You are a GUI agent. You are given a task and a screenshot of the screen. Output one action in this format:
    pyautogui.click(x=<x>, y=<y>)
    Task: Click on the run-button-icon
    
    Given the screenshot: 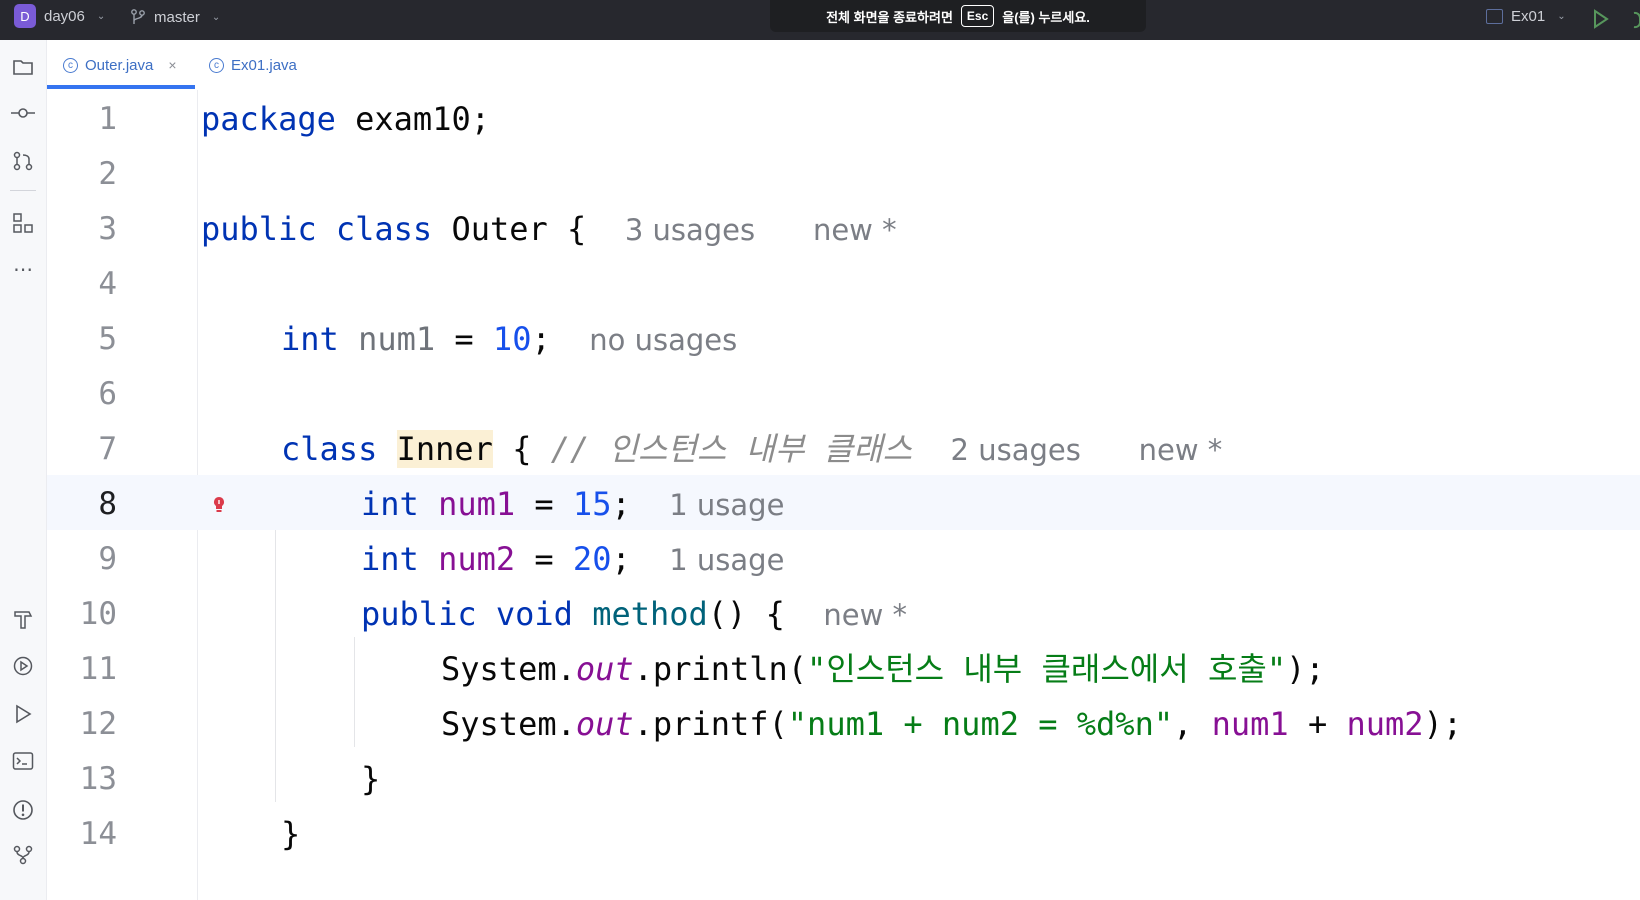 What is the action you would take?
    pyautogui.click(x=1601, y=19)
    